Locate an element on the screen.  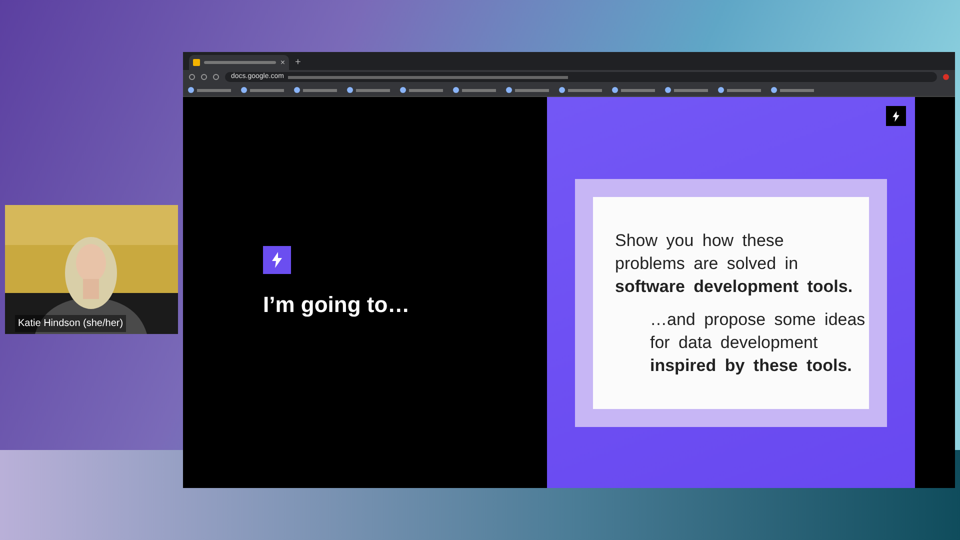
slide-paragraph: Show you how these problems are solved in software development tools. is located at coordinates (734, 264).